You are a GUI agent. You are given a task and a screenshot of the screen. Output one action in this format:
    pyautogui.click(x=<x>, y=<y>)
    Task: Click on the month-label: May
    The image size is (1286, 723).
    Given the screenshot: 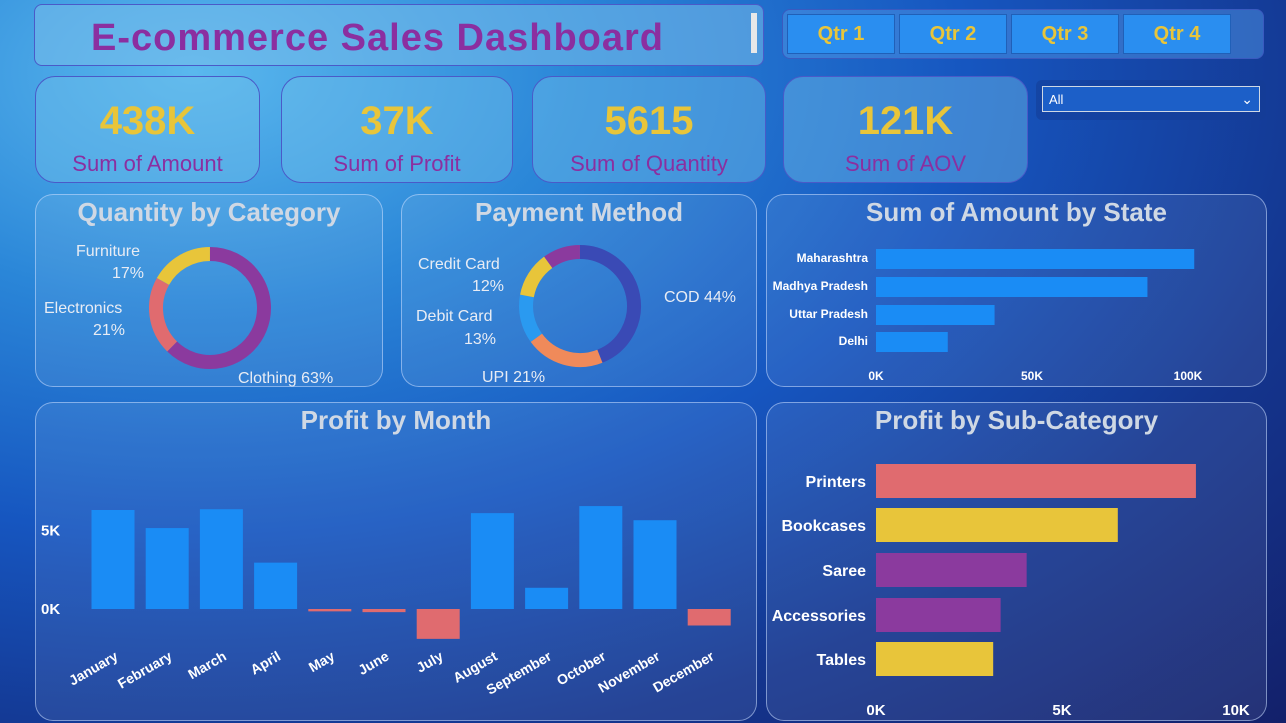 What is the action you would take?
    pyautogui.click(x=322, y=662)
    